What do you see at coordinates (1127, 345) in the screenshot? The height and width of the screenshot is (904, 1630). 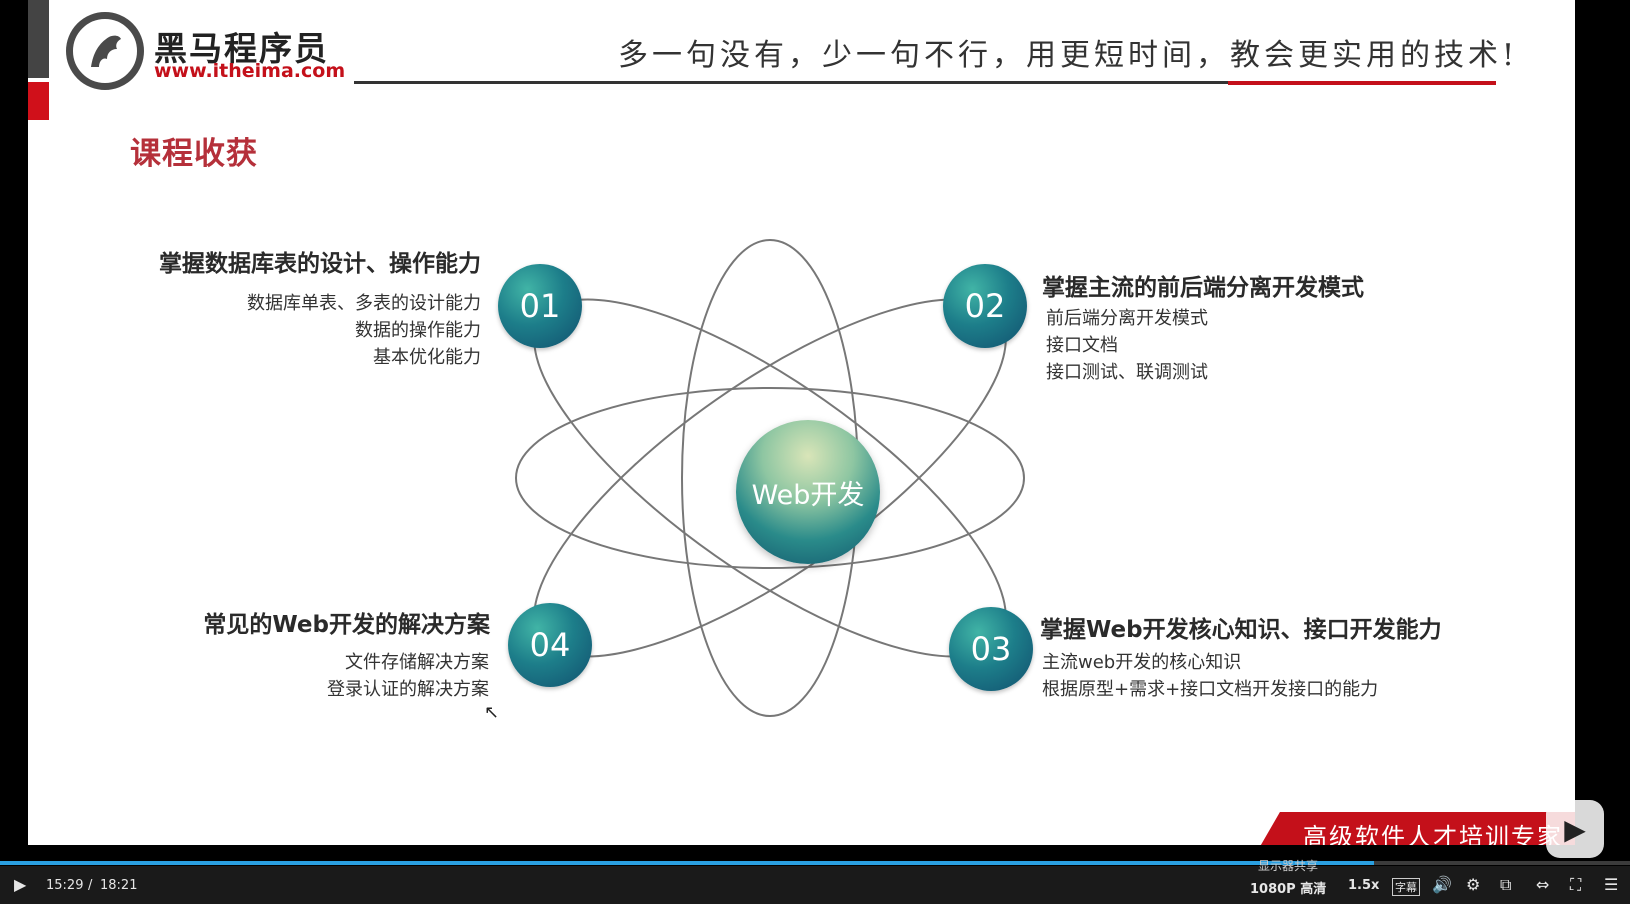 I see `item-02-details: 前后端分离开发模式 接口文档 接口测试、联调测试` at bounding box center [1127, 345].